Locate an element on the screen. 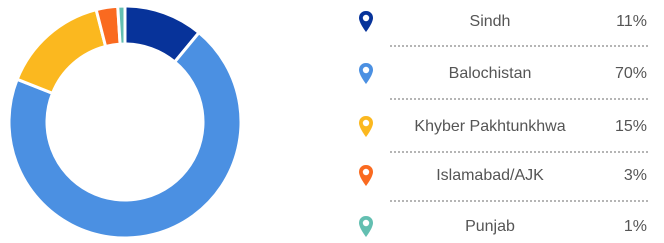 The width and height of the screenshot is (664, 243). slice-punjab is located at coordinates (121, 25).